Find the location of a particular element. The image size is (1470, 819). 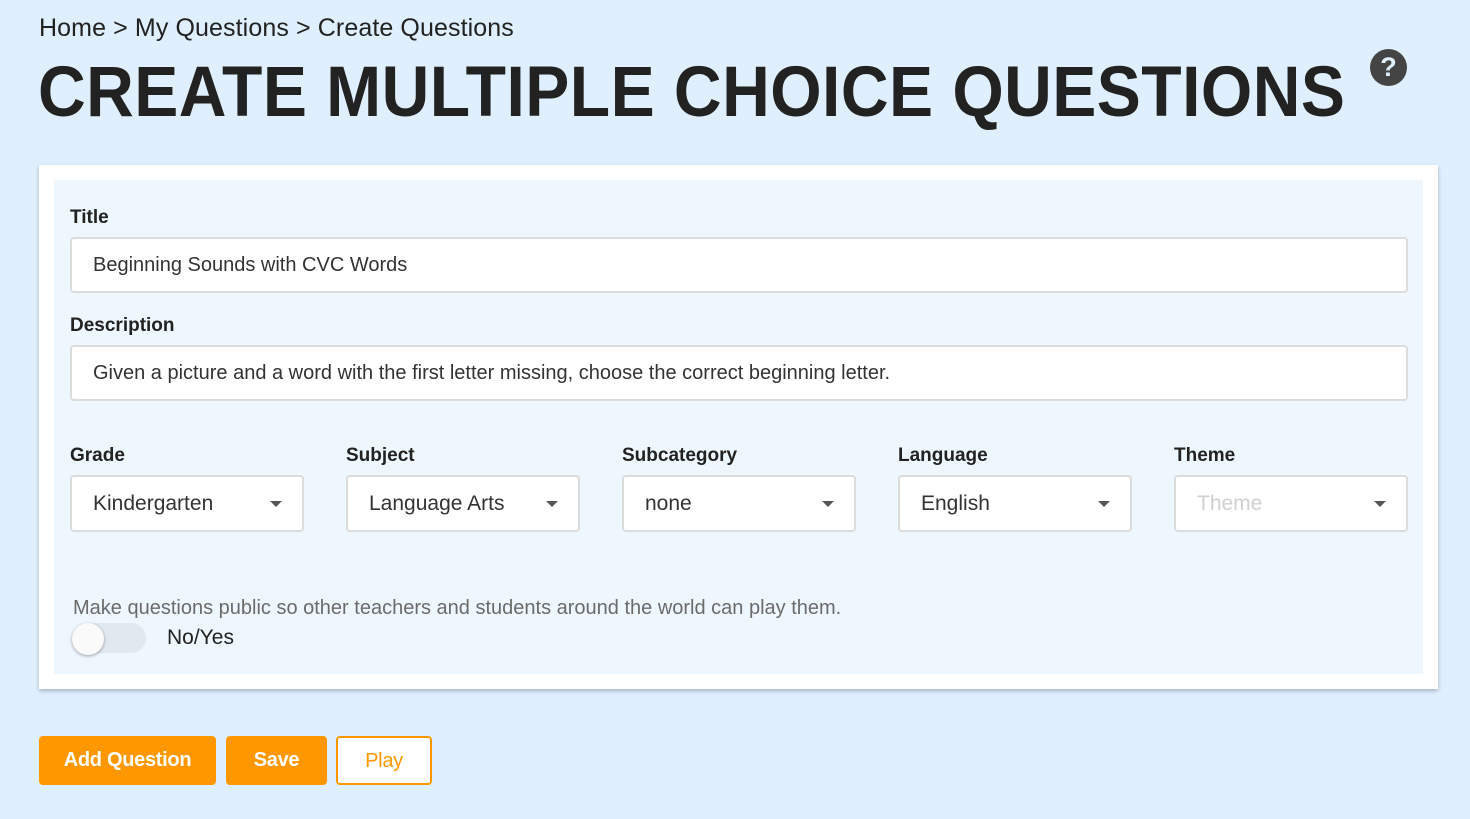

grade-value: Kindergarten is located at coordinates (153, 503).